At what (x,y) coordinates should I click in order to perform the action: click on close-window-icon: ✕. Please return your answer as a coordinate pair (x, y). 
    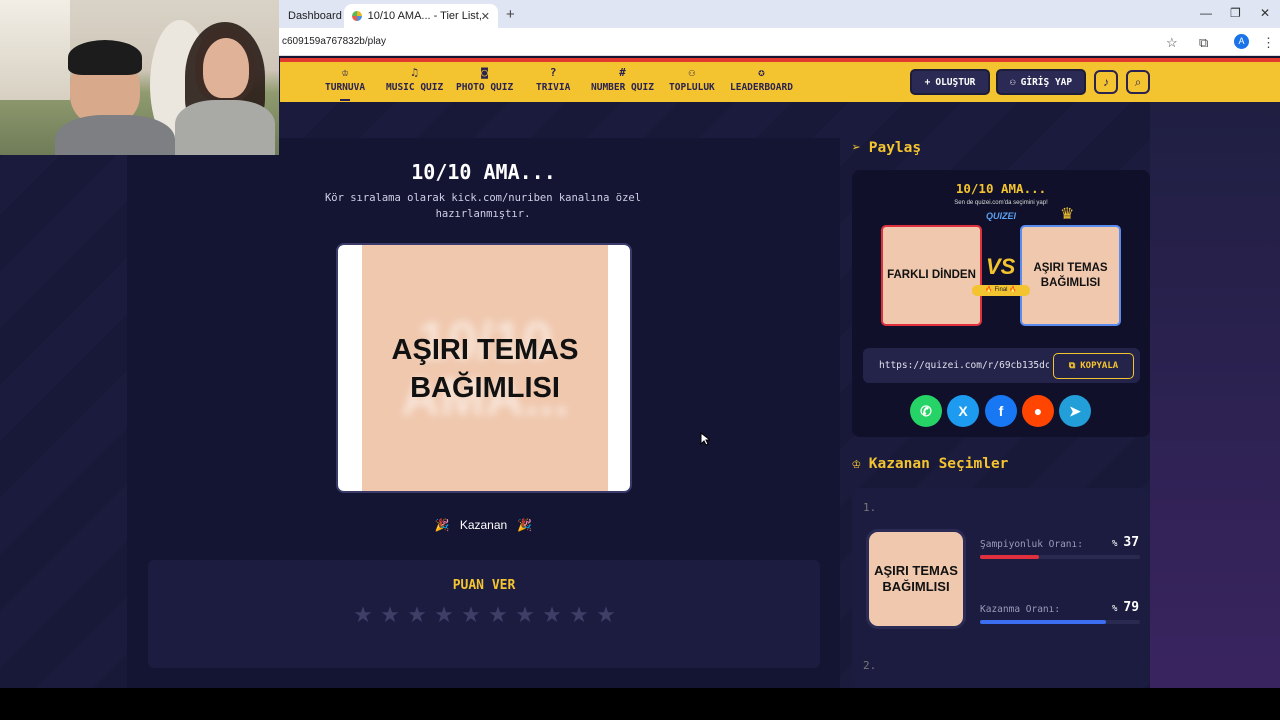
    Looking at the image, I should click on (1265, 13).